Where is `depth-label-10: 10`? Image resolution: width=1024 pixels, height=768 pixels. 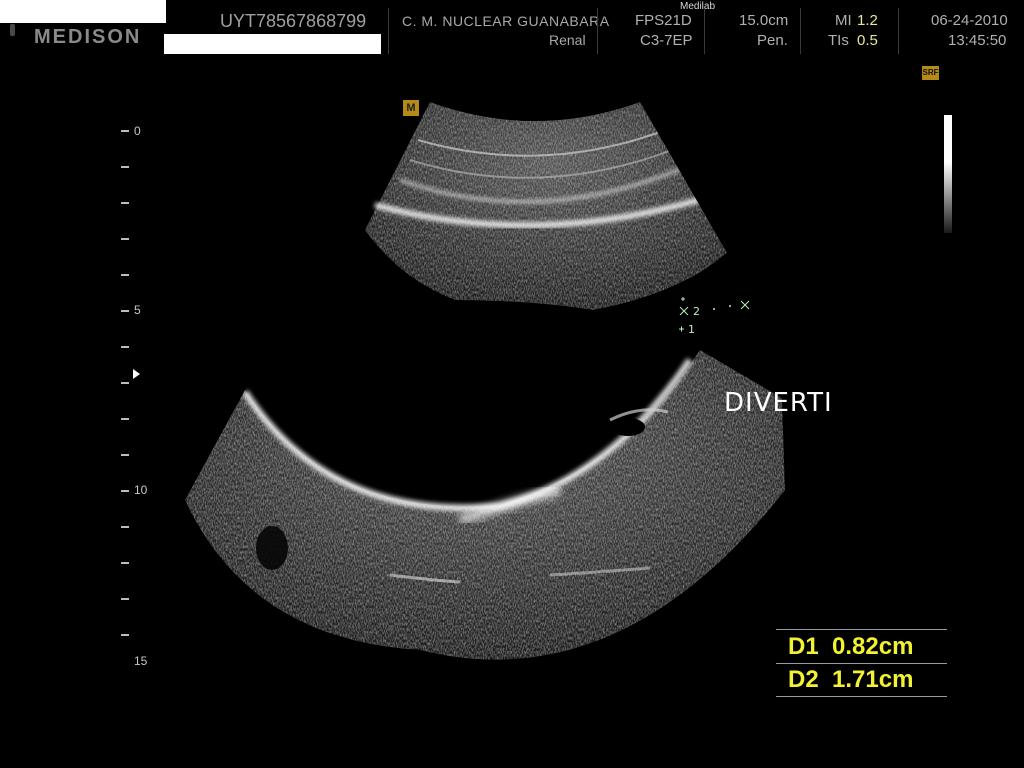
depth-label-10: 10 is located at coordinates (141, 490).